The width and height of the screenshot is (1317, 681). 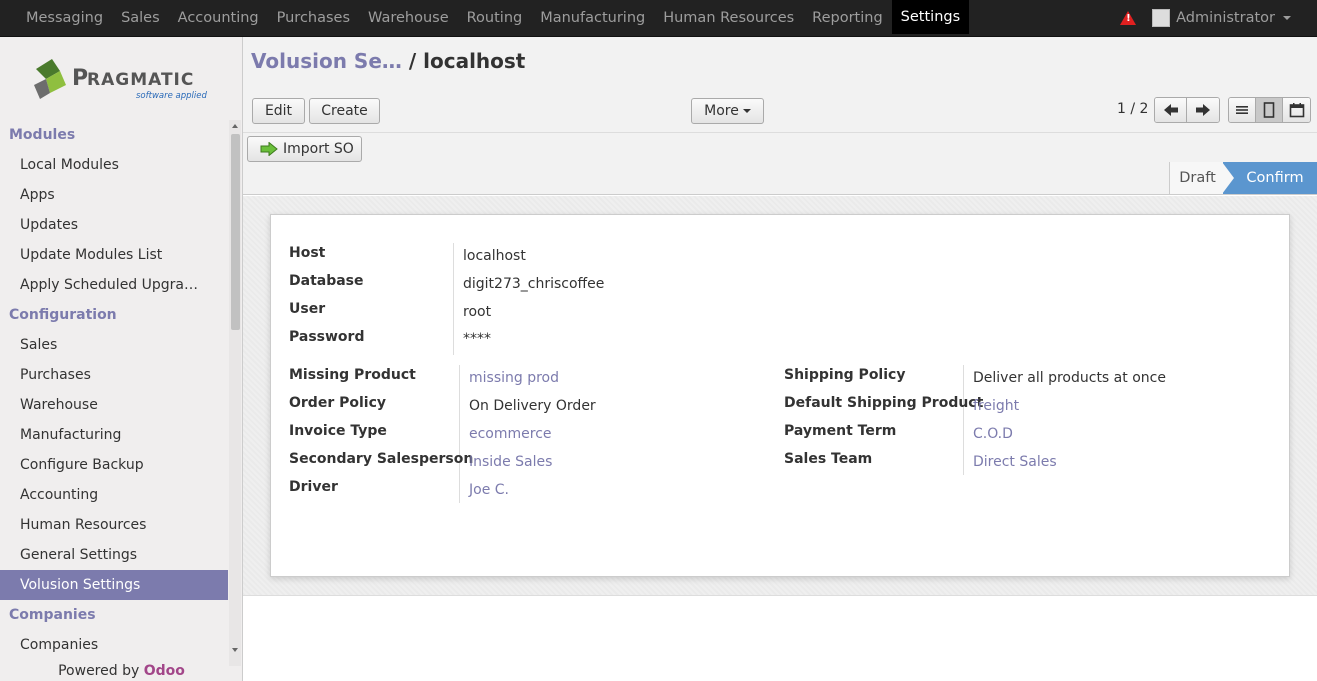 I want to click on sales-team-field: Direct Sales, so click(x=1015, y=462).